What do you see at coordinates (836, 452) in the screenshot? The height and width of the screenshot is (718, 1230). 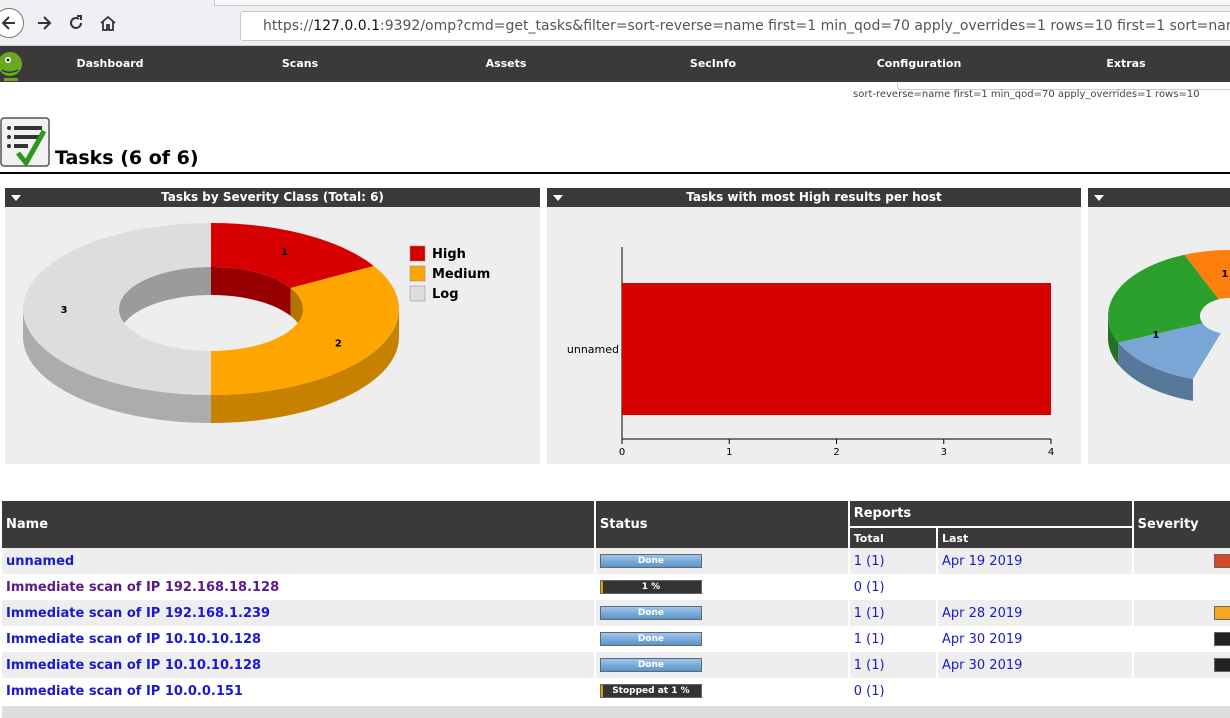 I see `x-tick-label: 2` at bounding box center [836, 452].